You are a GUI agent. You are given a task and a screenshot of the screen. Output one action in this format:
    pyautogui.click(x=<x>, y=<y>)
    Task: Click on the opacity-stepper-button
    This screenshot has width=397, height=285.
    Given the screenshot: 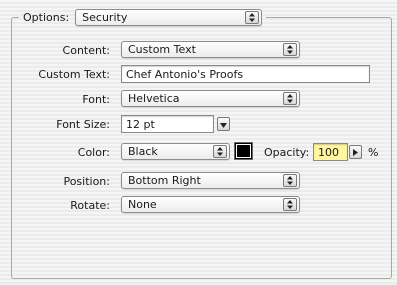 What is the action you would take?
    pyautogui.click(x=355, y=152)
    